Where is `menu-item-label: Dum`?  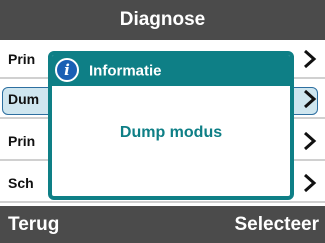
menu-item-label: Dum is located at coordinates (24, 99).